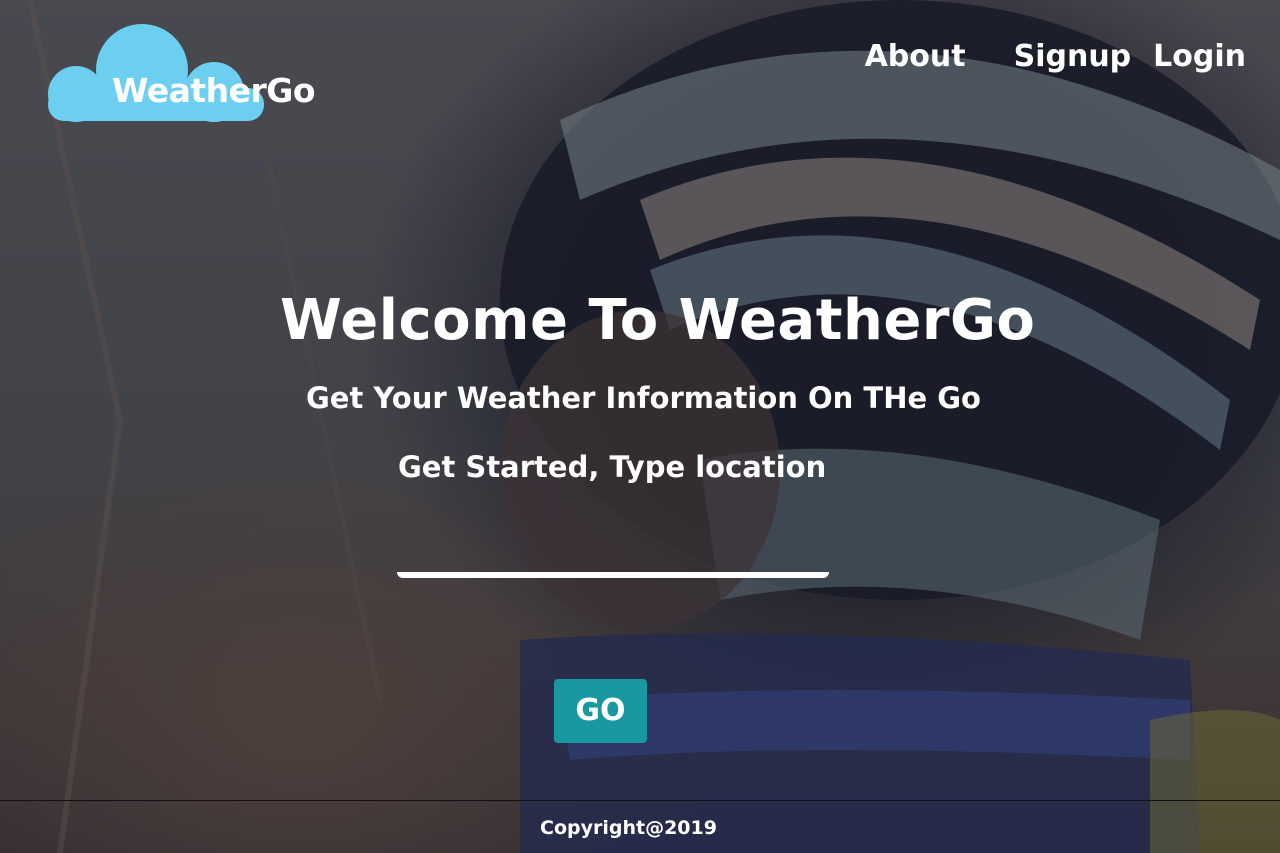 The height and width of the screenshot is (853, 1280). I want to click on hero-cta-text: Get Started, Type location, so click(612, 467).